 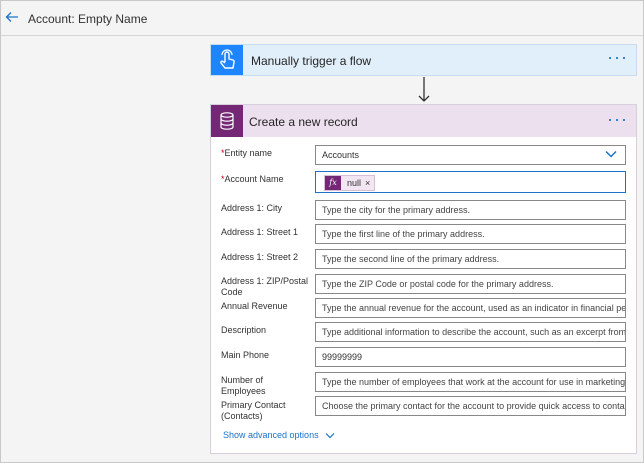 I want to click on main-phone-label: Main Phone, so click(x=245, y=355).